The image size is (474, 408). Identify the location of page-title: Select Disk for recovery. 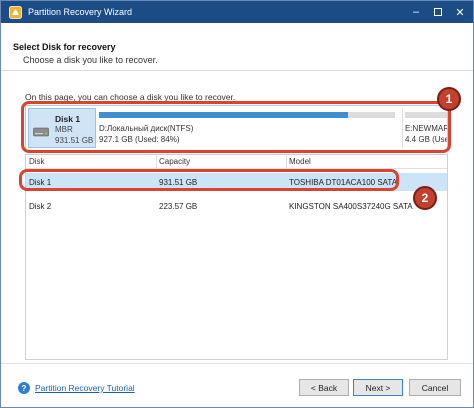
(64, 47).